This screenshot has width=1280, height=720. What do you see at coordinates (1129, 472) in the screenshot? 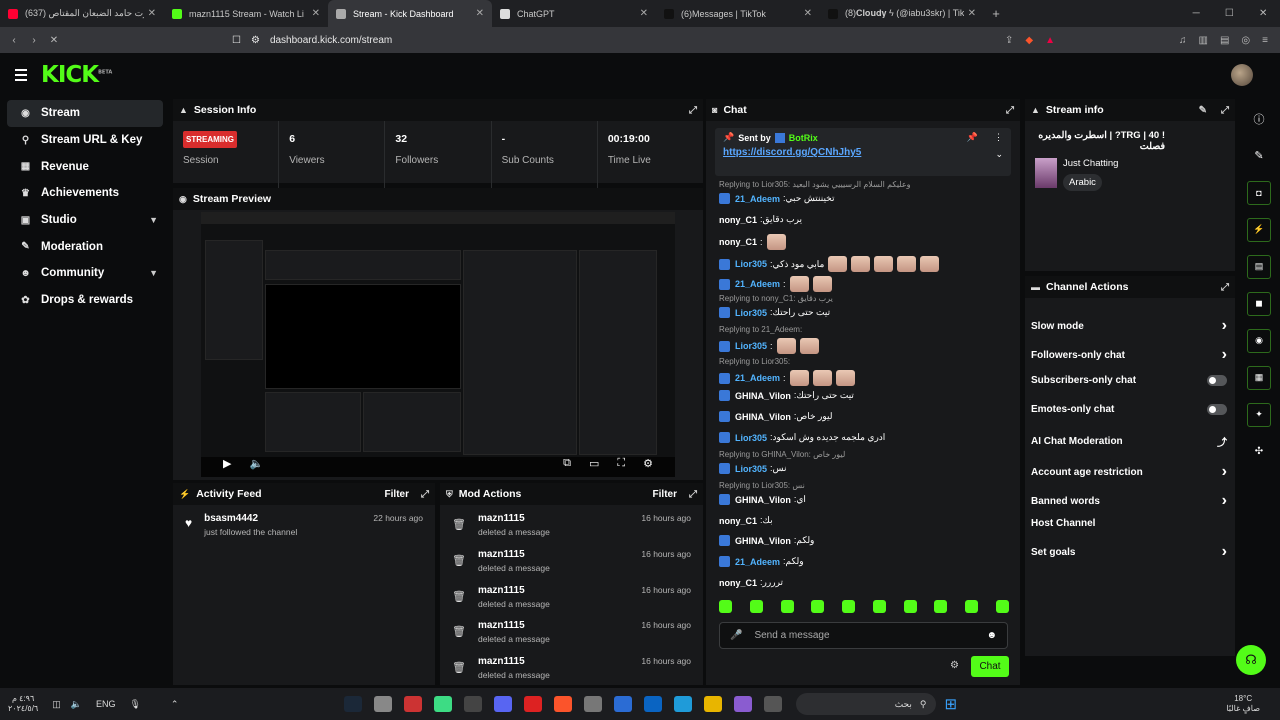
I see `channel-action-account-age-restriction: Account age restriction ›` at bounding box center [1129, 472].